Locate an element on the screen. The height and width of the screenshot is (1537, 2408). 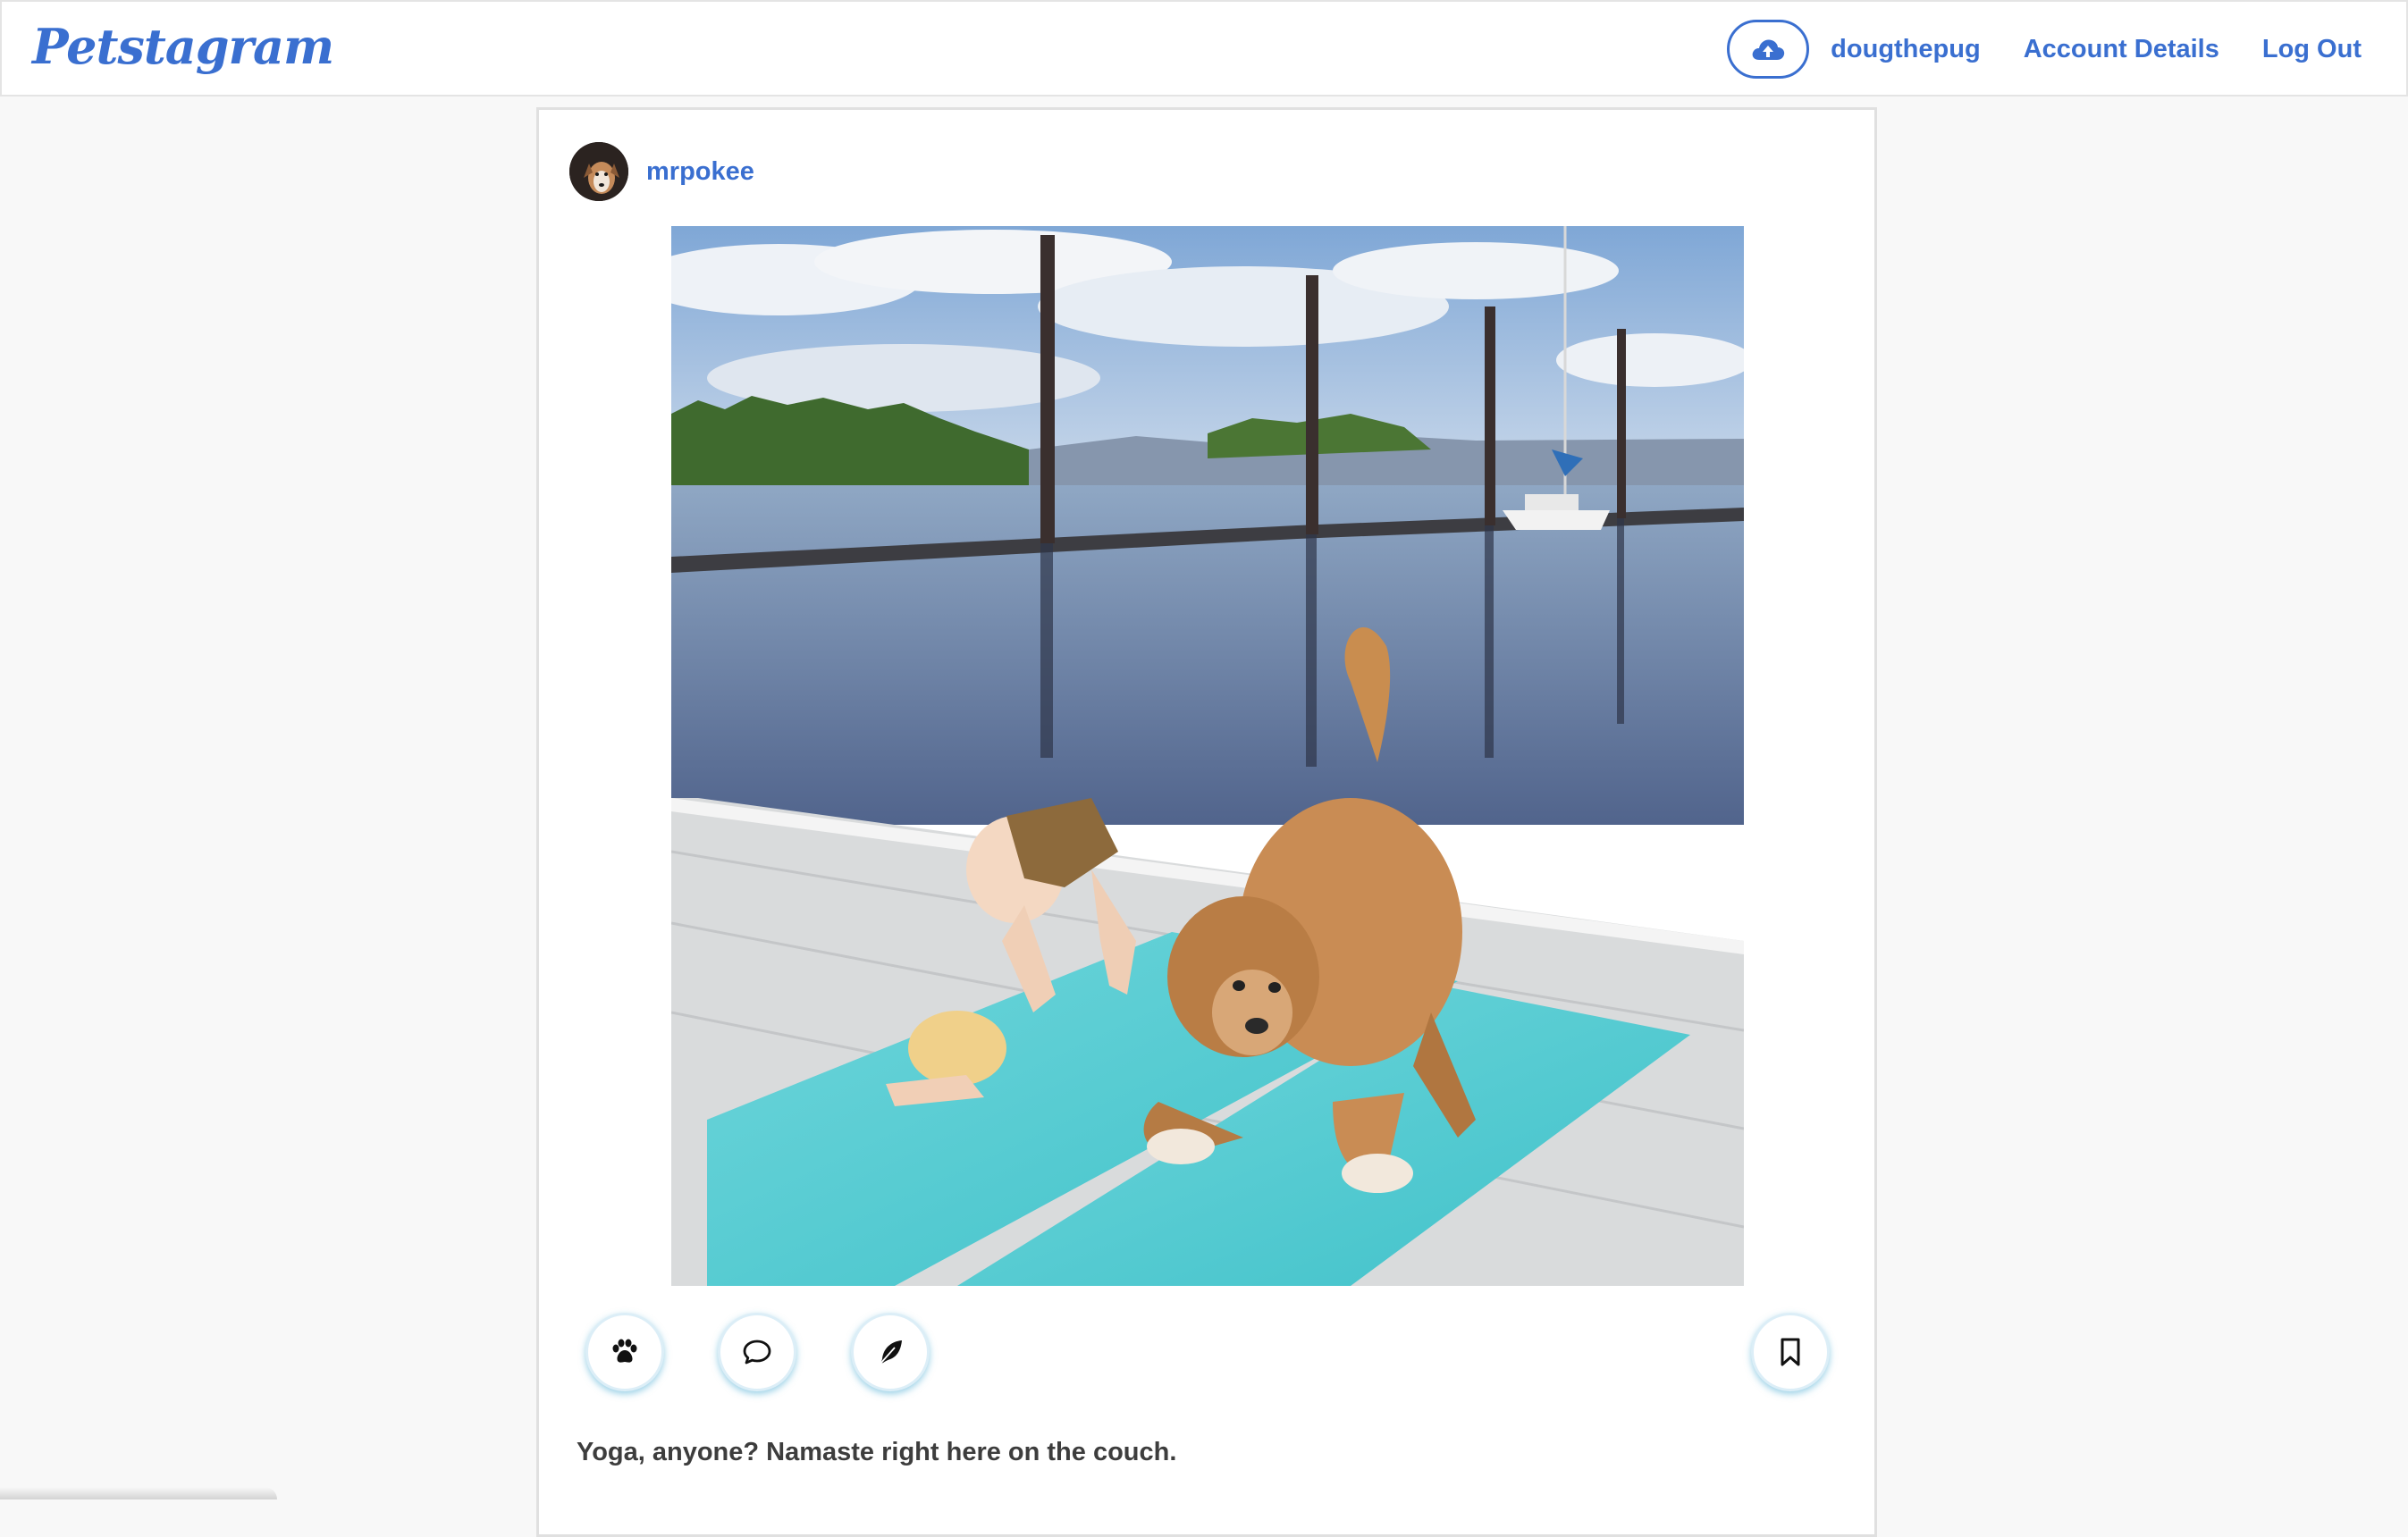
post-author-link: mrpokee is located at coordinates (700, 172).